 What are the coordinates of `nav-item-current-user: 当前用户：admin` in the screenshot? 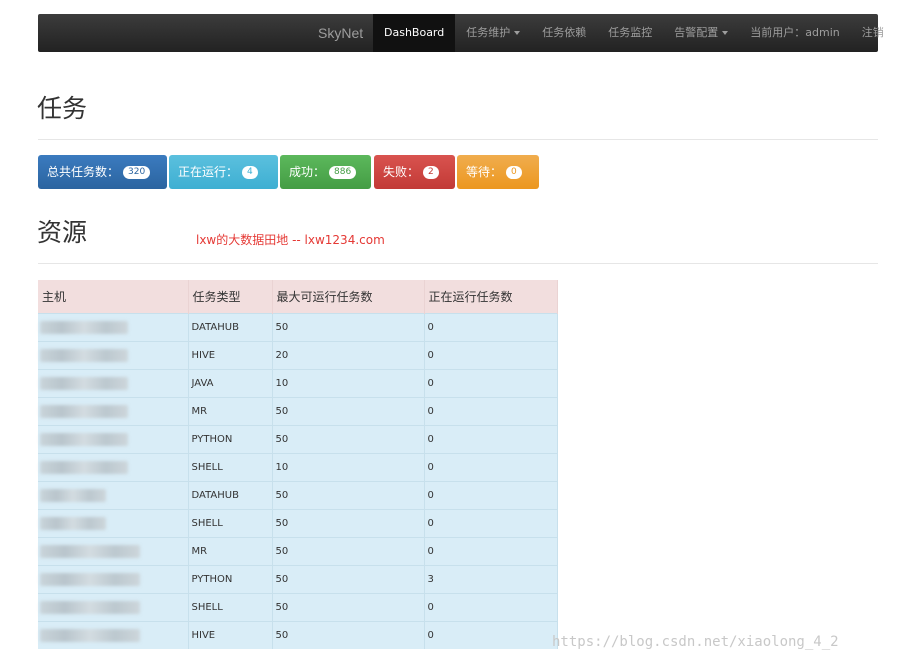 It's located at (795, 32).